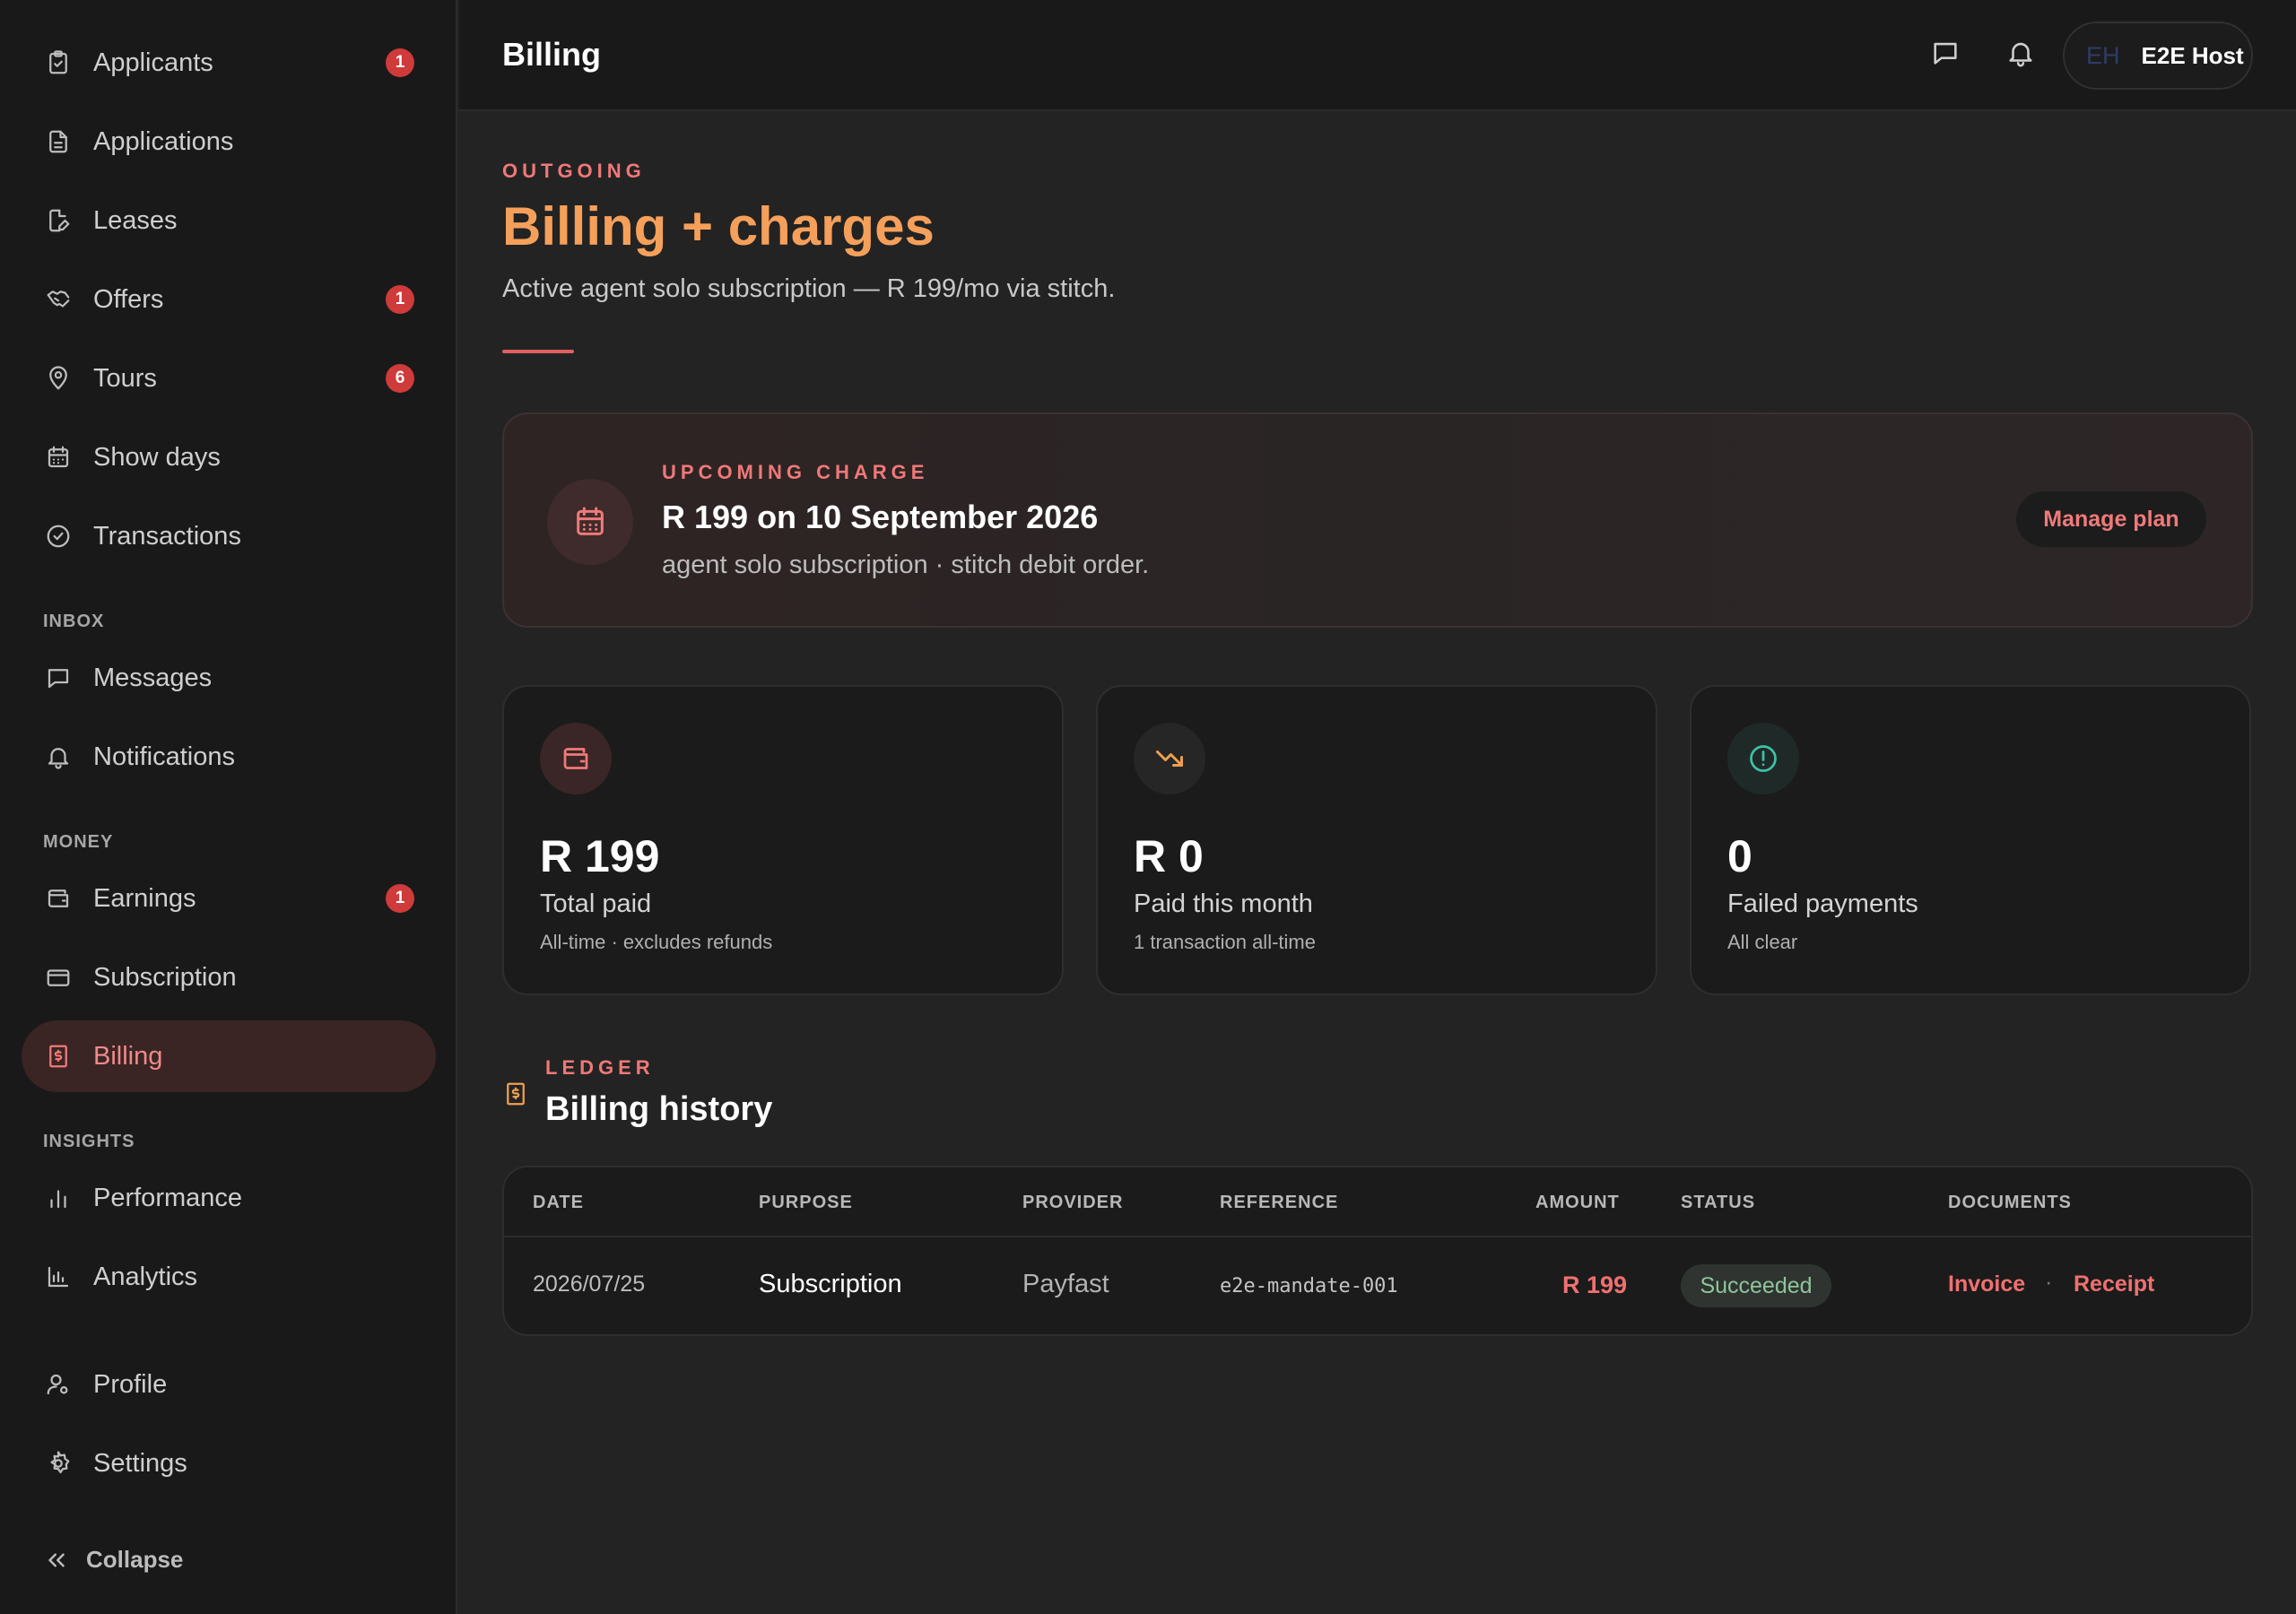  I want to click on sidebar-item-profile: Profile, so click(229, 1384).